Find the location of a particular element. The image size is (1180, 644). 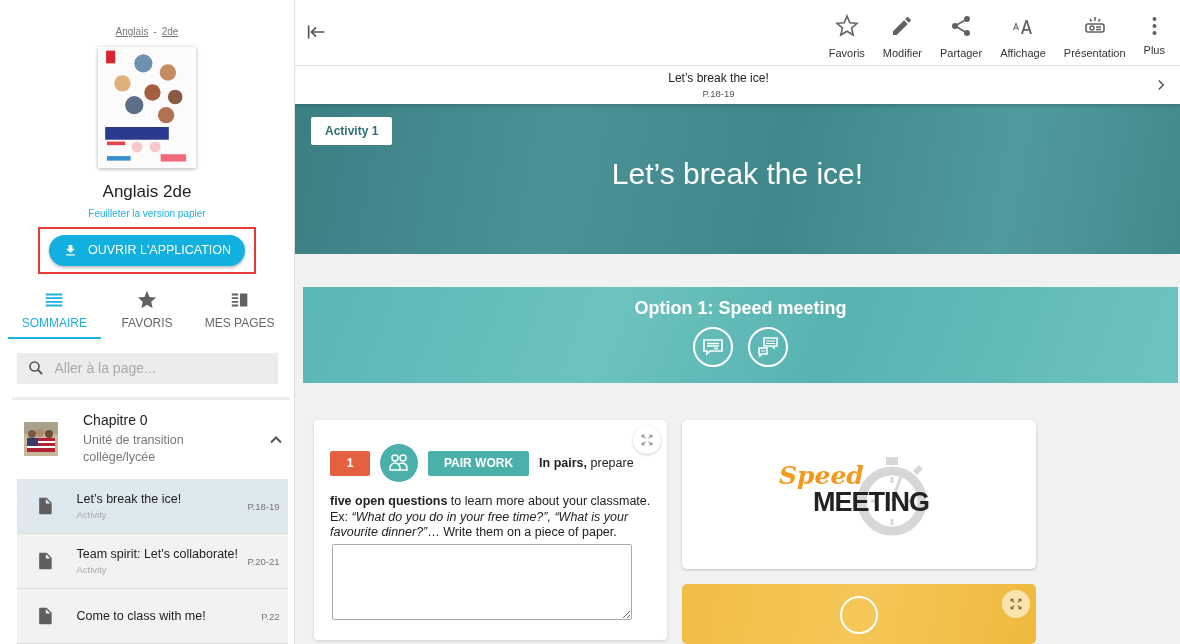

answer-box is located at coordinates (482, 581).